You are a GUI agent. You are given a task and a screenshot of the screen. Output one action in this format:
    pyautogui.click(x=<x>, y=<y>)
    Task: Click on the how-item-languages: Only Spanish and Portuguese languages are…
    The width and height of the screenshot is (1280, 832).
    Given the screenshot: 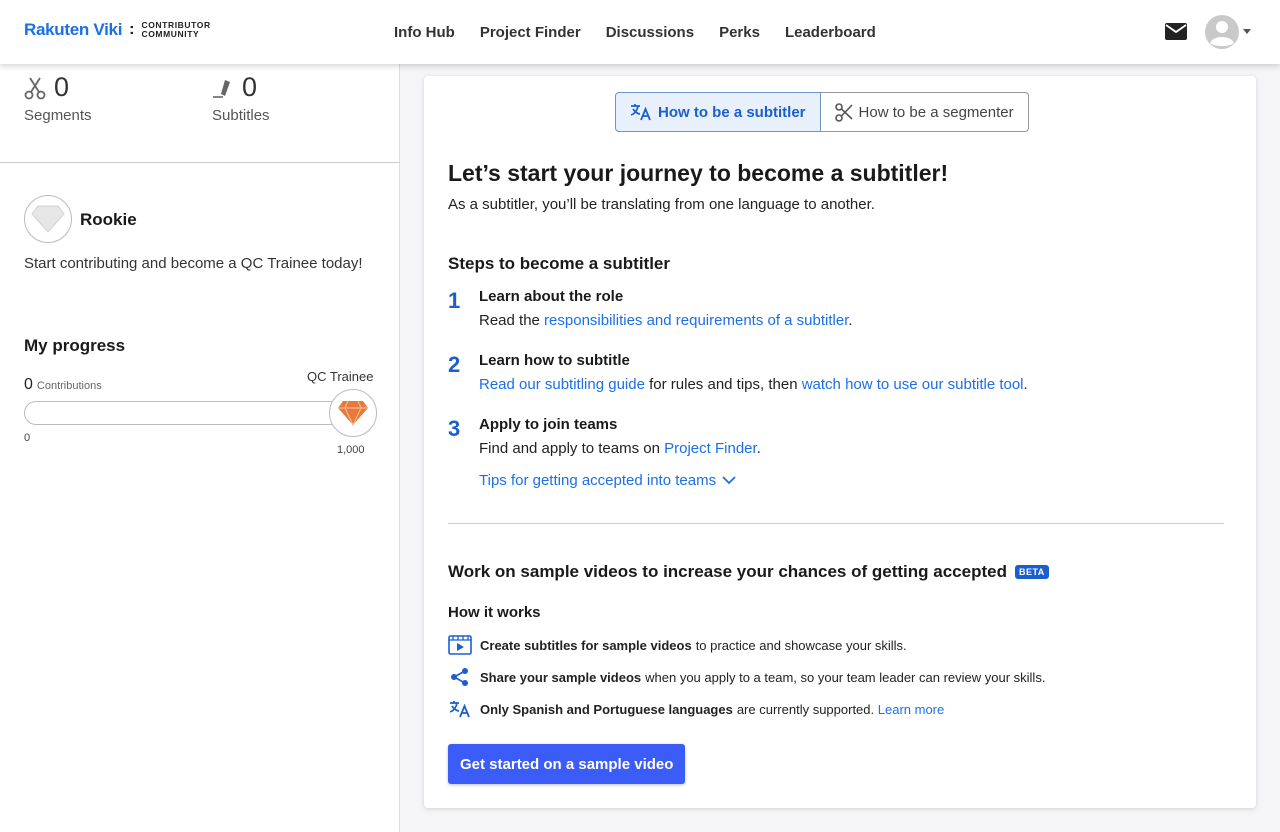 What is the action you would take?
    pyautogui.click(x=696, y=709)
    